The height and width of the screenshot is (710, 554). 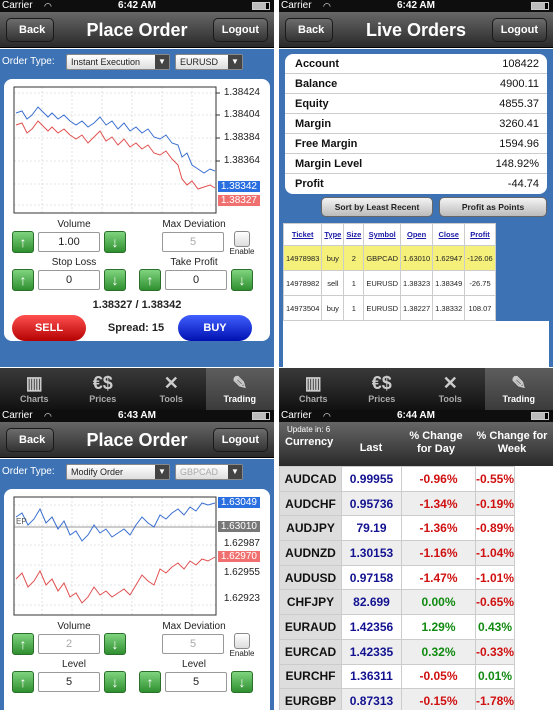 I want to click on currency-cell: AUDCHF, so click(x=310, y=503).